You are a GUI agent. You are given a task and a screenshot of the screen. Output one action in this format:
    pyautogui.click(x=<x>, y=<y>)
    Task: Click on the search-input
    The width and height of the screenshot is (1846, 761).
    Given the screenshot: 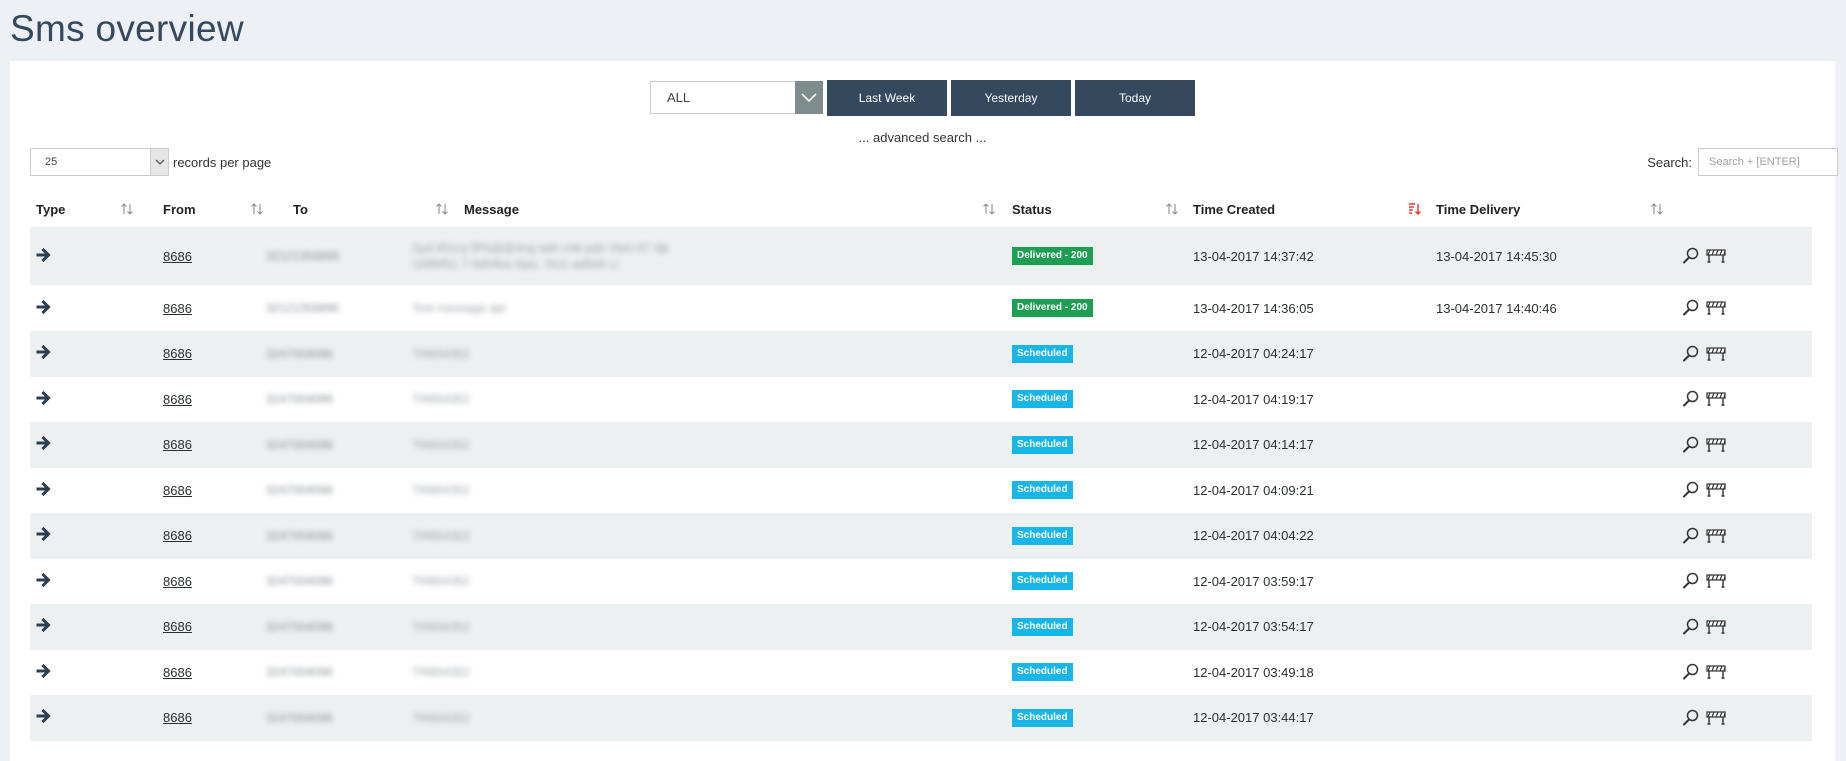 What is the action you would take?
    pyautogui.click(x=1768, y=162)
    